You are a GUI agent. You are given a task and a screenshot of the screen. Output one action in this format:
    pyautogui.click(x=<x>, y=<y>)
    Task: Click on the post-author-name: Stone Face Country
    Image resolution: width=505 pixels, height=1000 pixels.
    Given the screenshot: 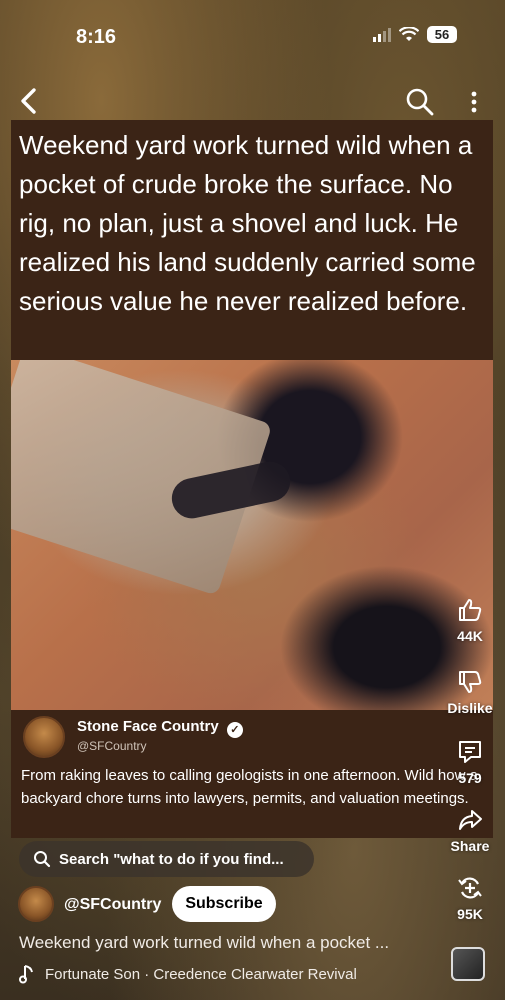 What is the action you would take?
    pyautogui.click(x=148, y=726)
    